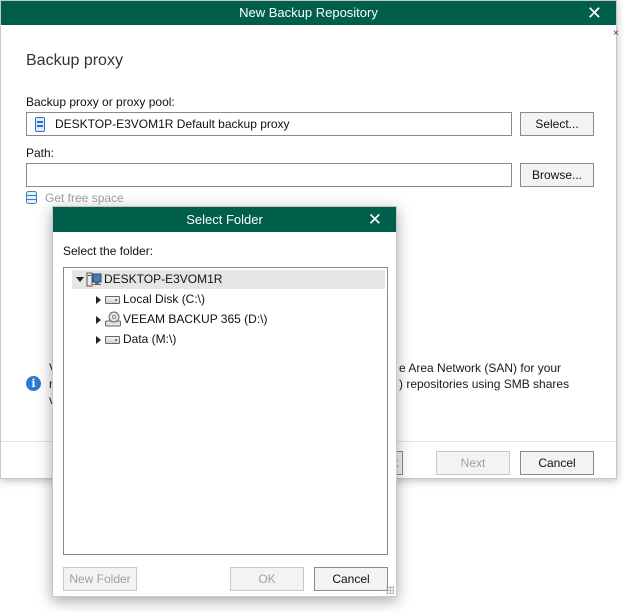 Image resolution: width=624 pixels, height=612 pixels. Describe the element at coordinates (164, 299) in the screenshot. I see `tree-node-label: Local Disk (C:\)` at that location.